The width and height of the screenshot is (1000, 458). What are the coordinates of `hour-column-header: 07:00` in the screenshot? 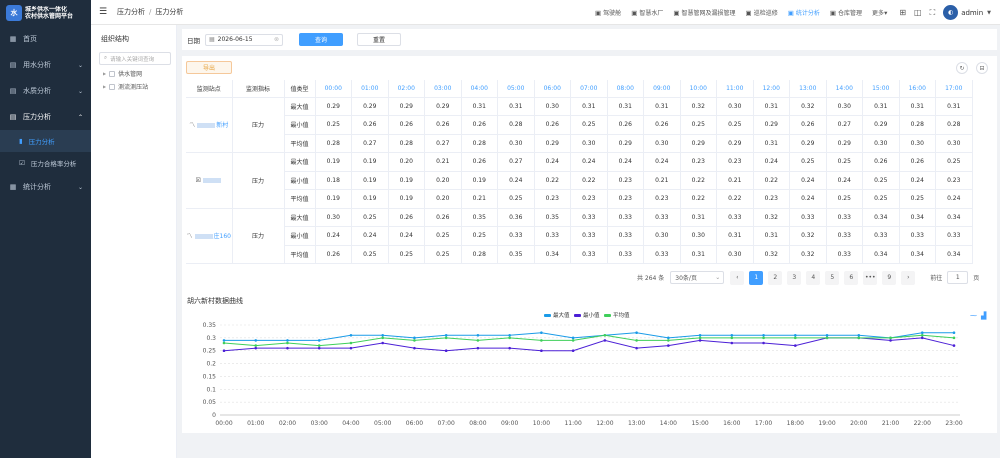 It's located at (589, 89).